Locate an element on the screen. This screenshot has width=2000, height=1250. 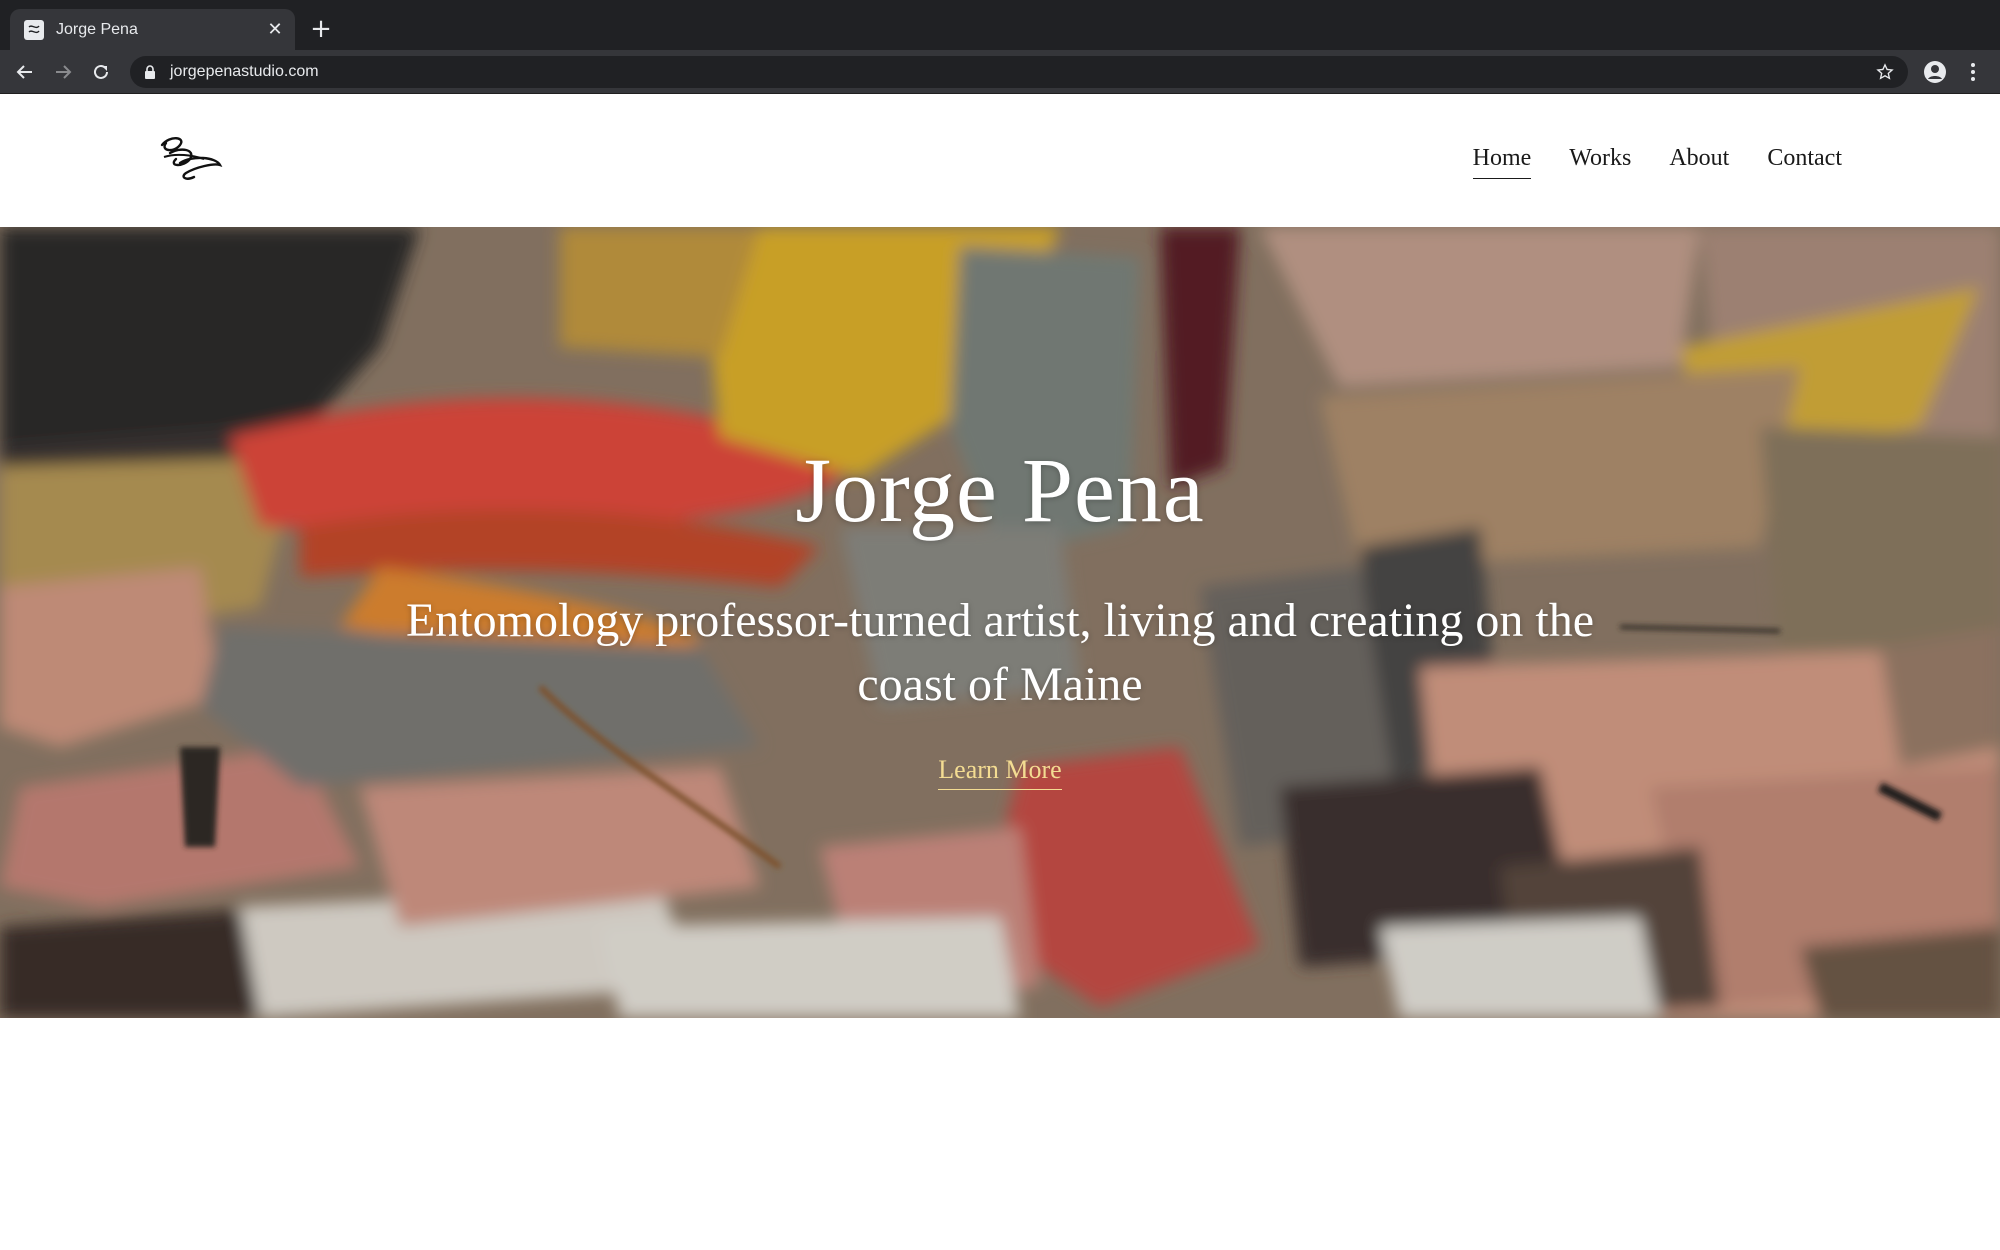
nav-home-link: Home is located at coordinates (1502, 162).